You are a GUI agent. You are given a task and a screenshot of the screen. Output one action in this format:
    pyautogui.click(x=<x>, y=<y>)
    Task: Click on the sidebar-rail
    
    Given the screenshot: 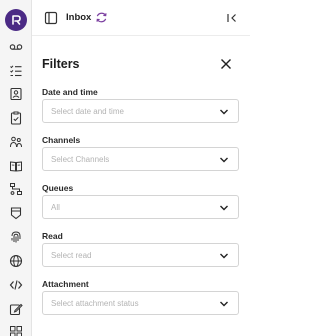 What is the action you would take?
    pyautogui.click(x=16, y=168)
    